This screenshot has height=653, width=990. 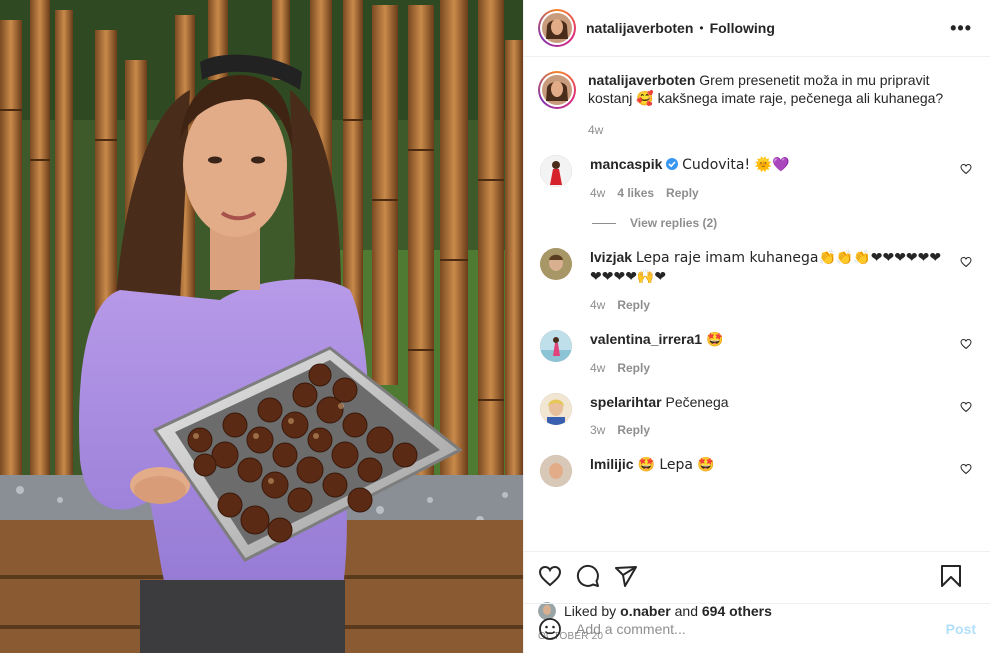 What do you see at coordinates (626, 402) in the screenshot?
I see `comment-username: spelarihtar` at bounding box center [626, 402].